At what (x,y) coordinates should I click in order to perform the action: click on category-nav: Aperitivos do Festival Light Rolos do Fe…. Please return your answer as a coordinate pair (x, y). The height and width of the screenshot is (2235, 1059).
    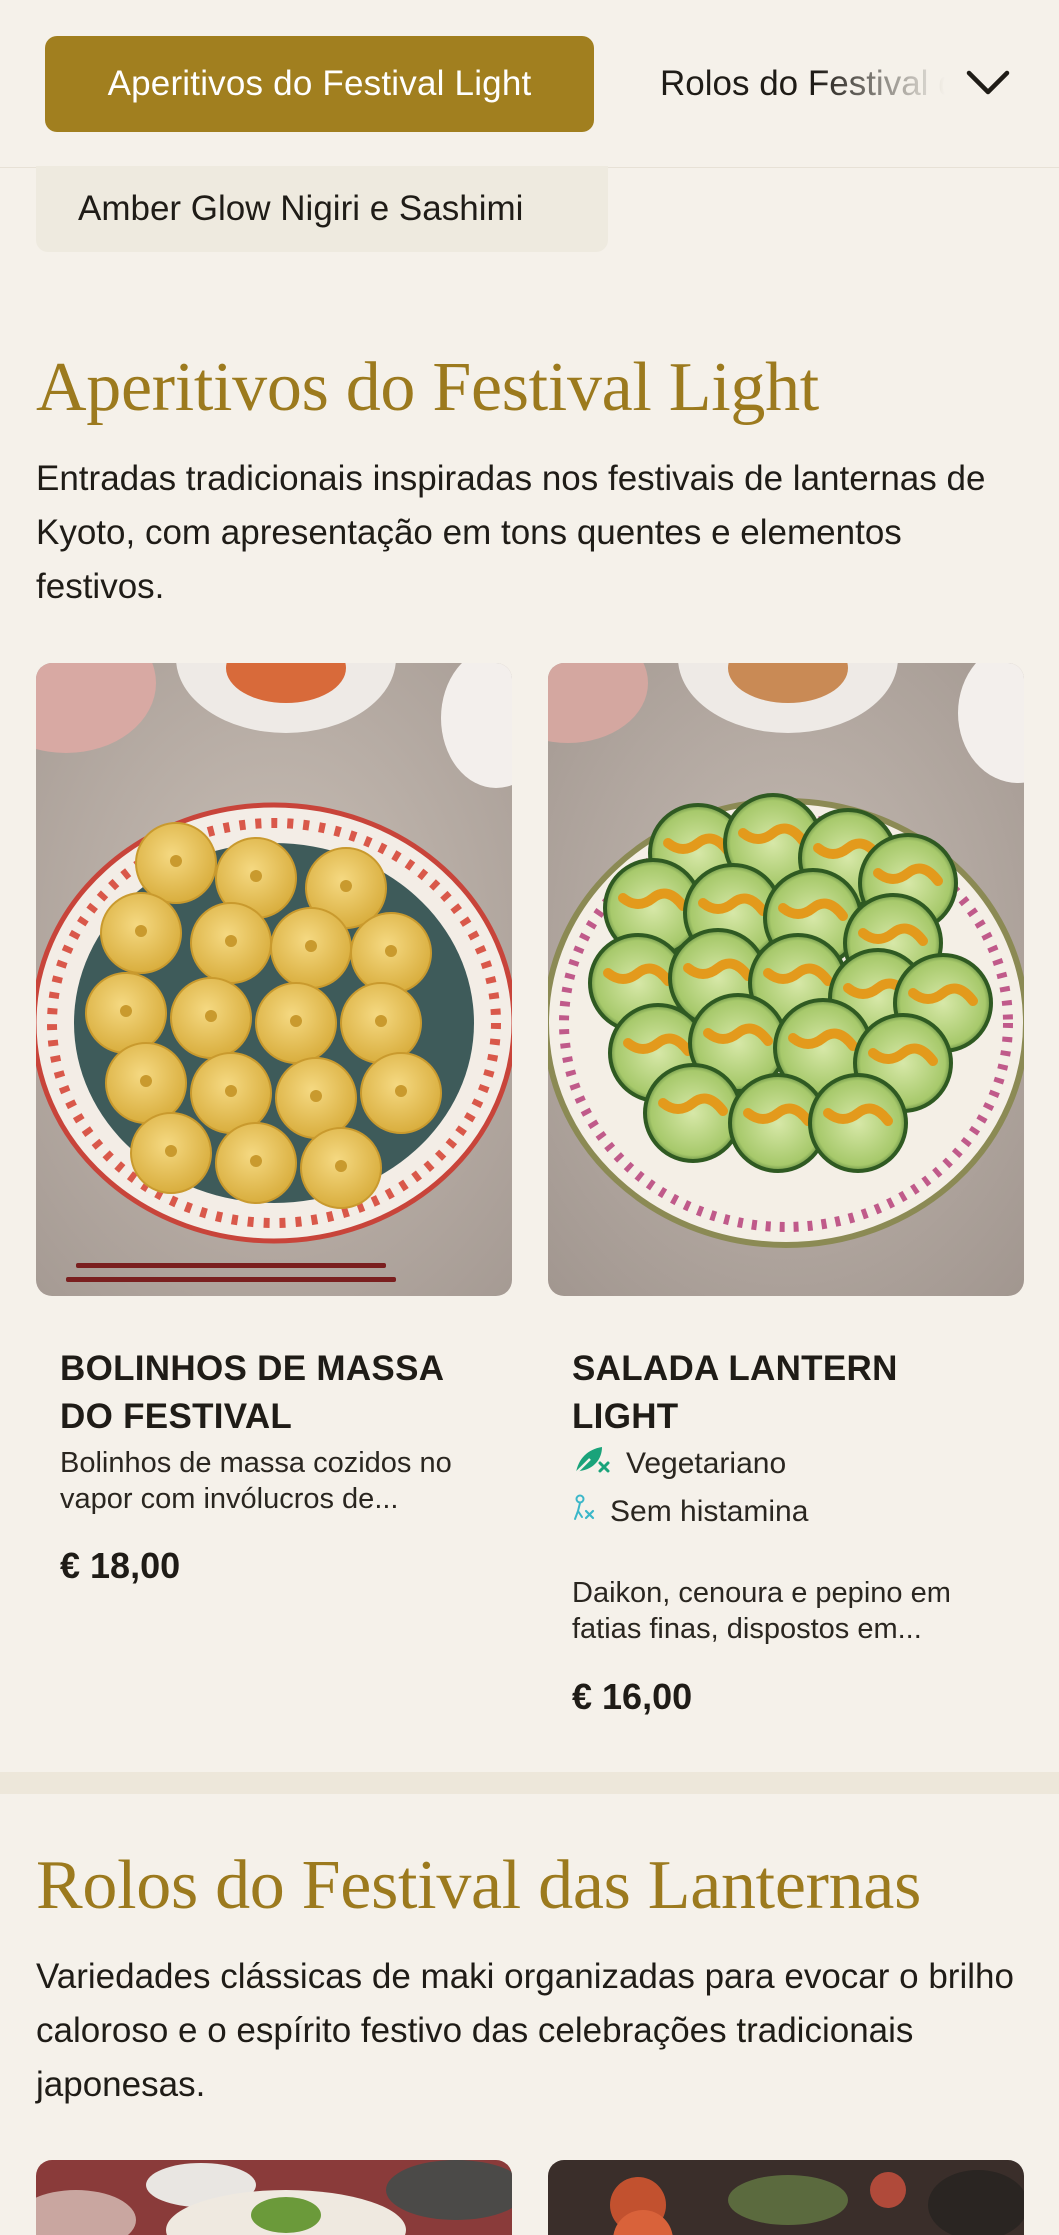
    Looking at the image, I should click on (529, 84).